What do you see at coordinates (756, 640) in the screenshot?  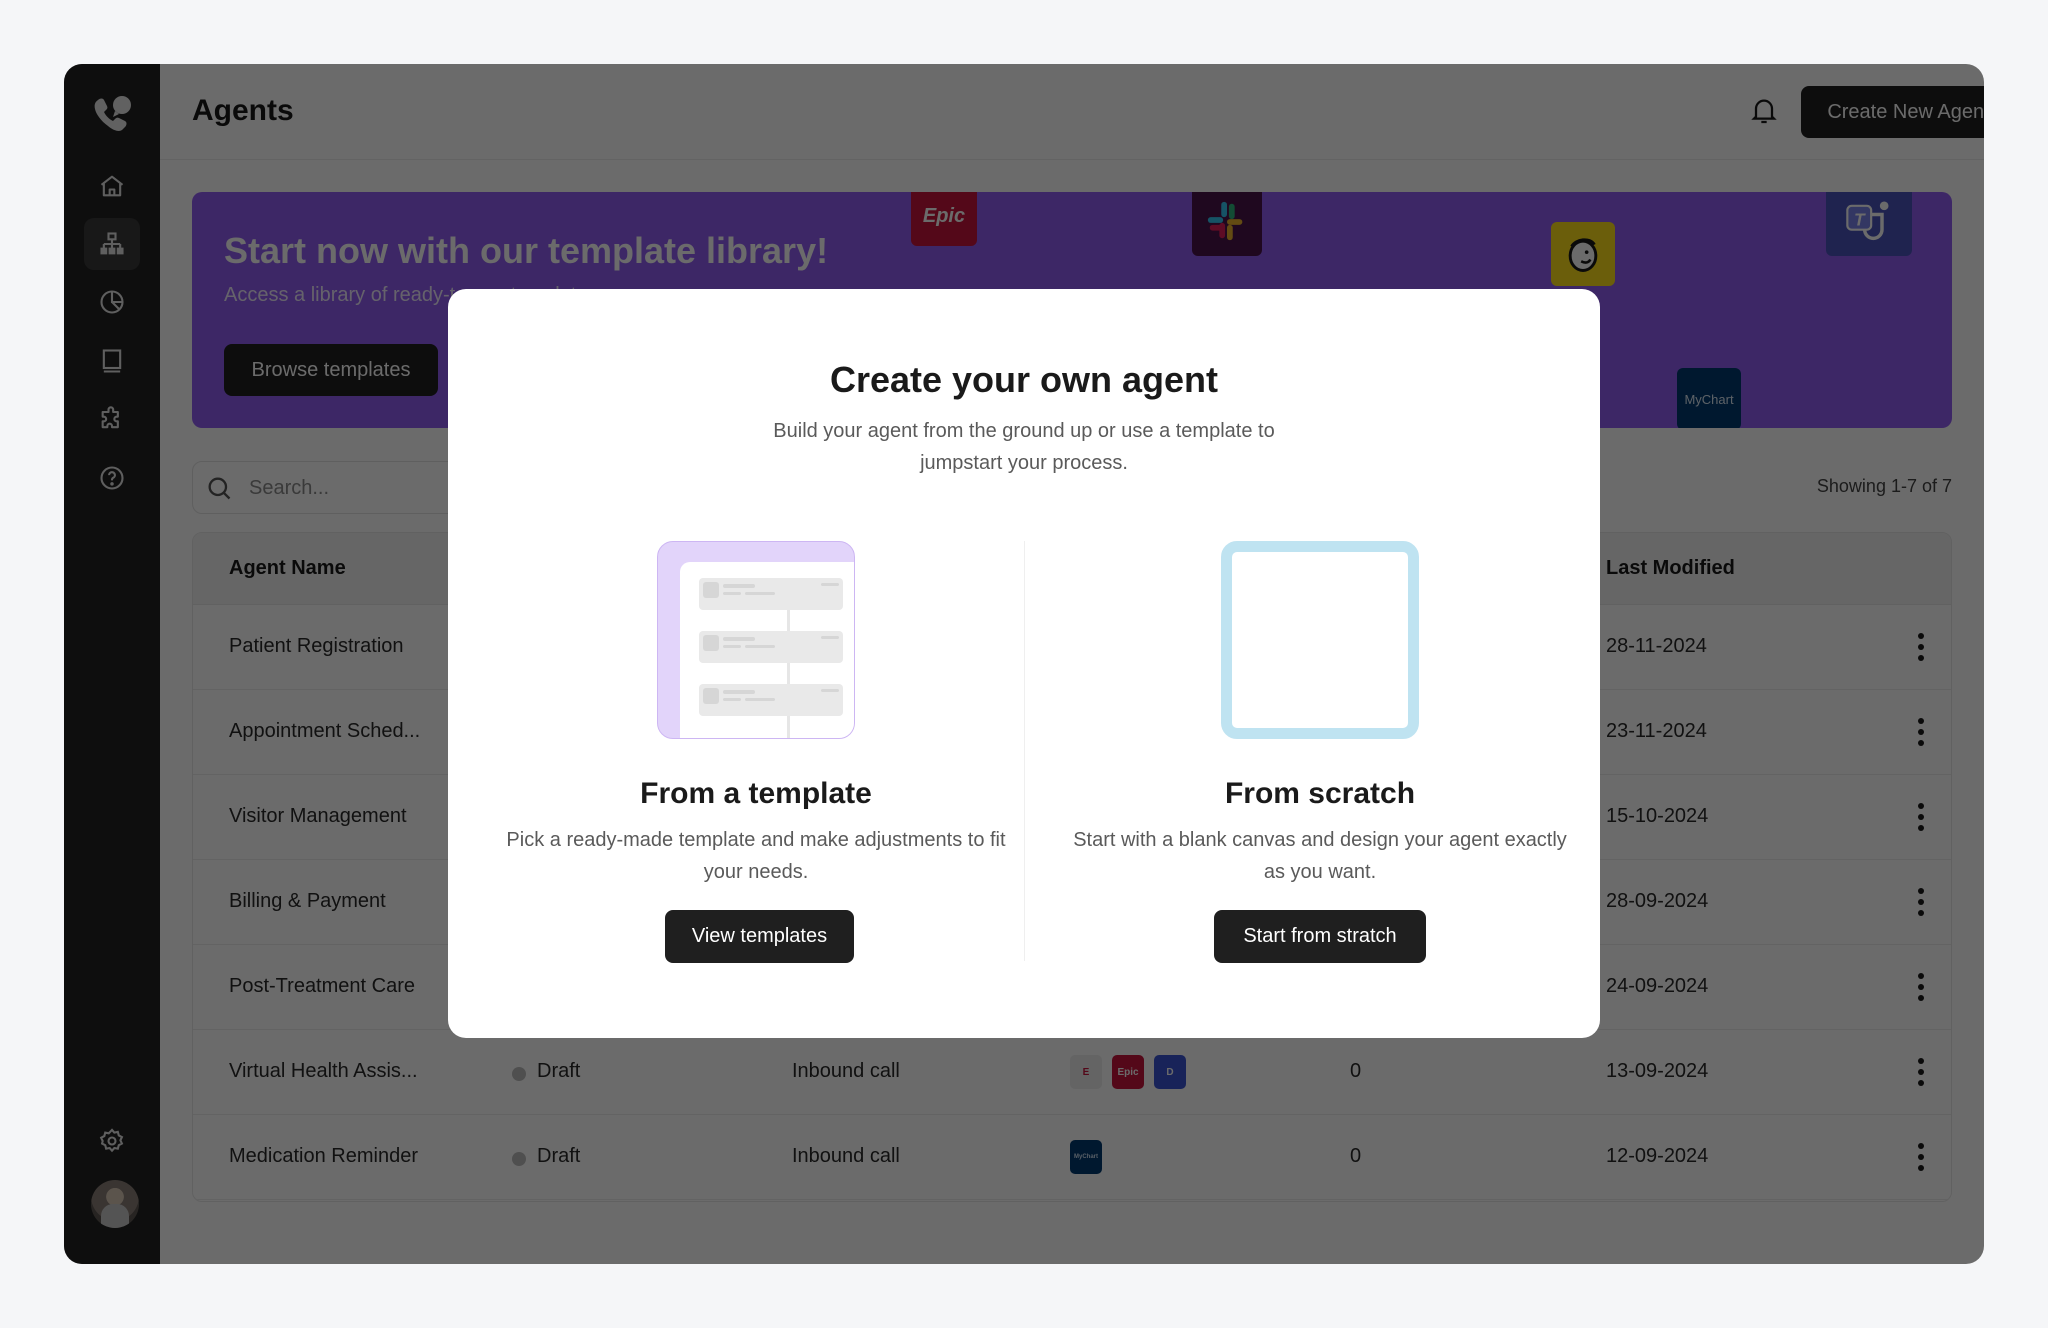 I see `template-illustration-icon` at bounding box center [756, 640].